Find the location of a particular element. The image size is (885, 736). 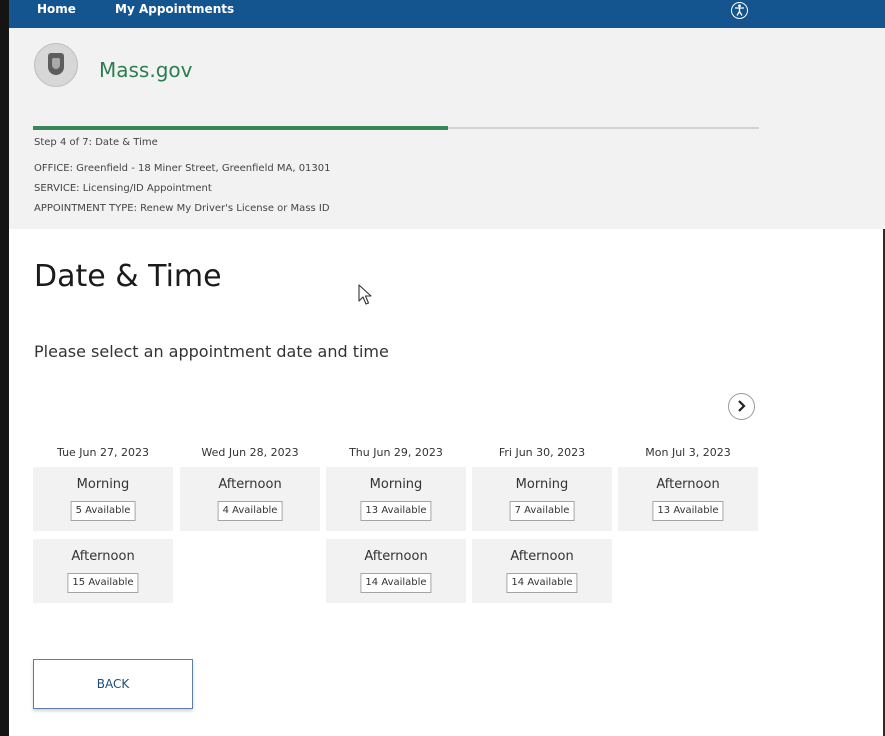

back-button: BACK is located at coordinates (113, 684).